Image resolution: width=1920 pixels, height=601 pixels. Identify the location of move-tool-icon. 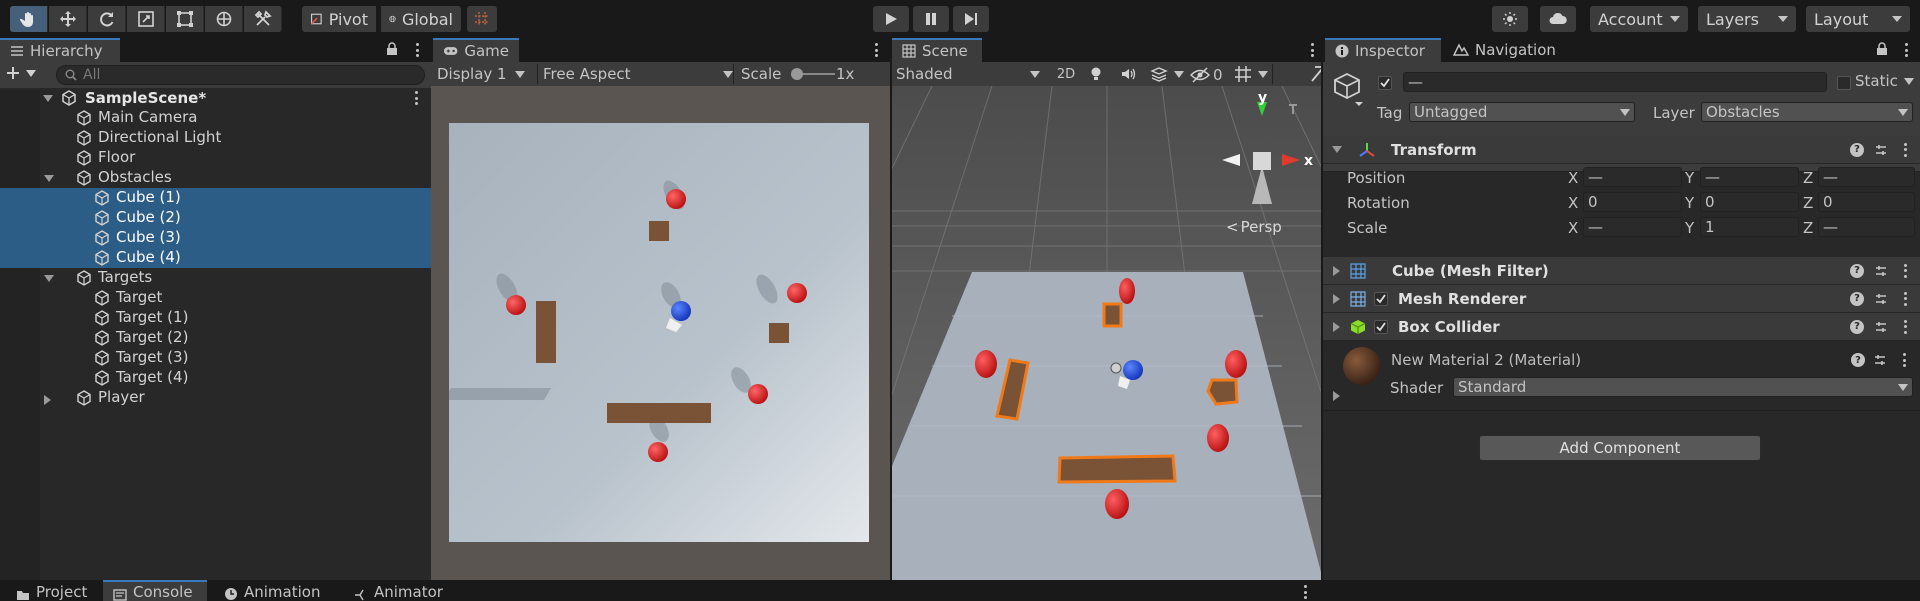
(68, 19).